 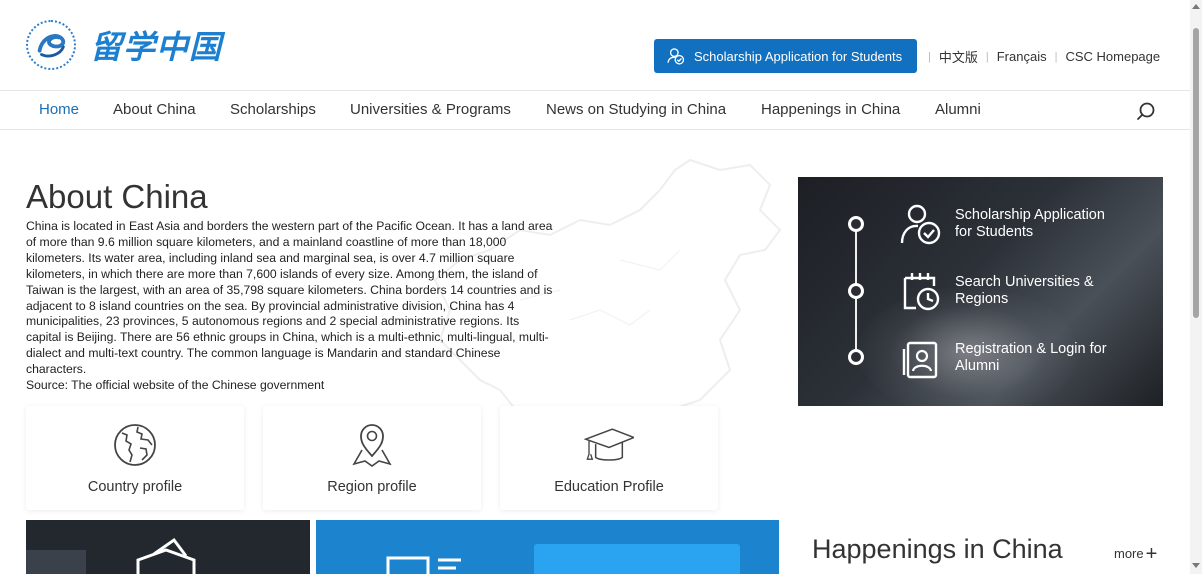 I want to click on plus-icon: +, so click(x=1151, y=554).